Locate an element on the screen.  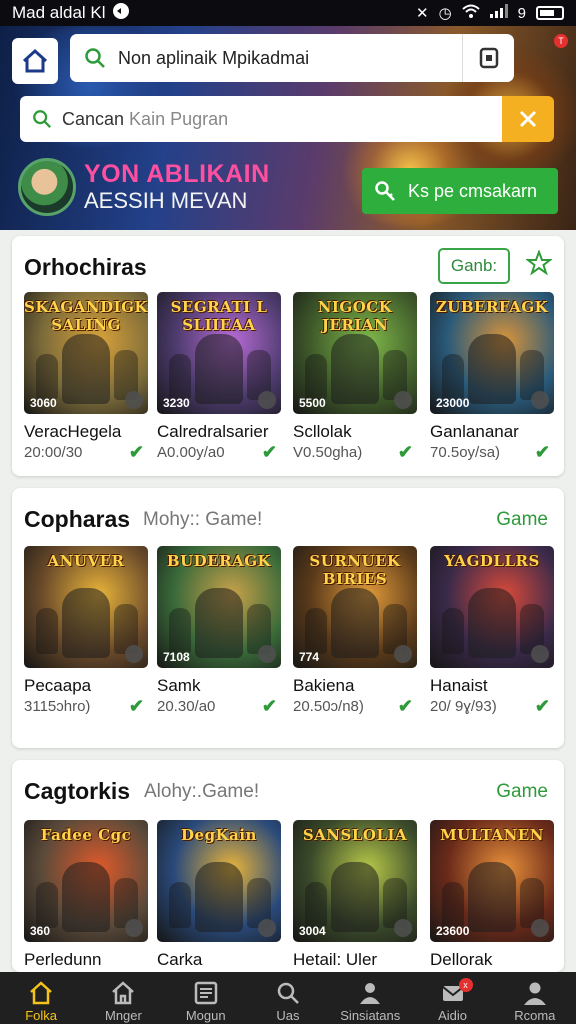
game-card: SURNUEK BIRIES 774 Bakiena 20.50ɔ/n8) ✔ is located at coordinates (355, 631).